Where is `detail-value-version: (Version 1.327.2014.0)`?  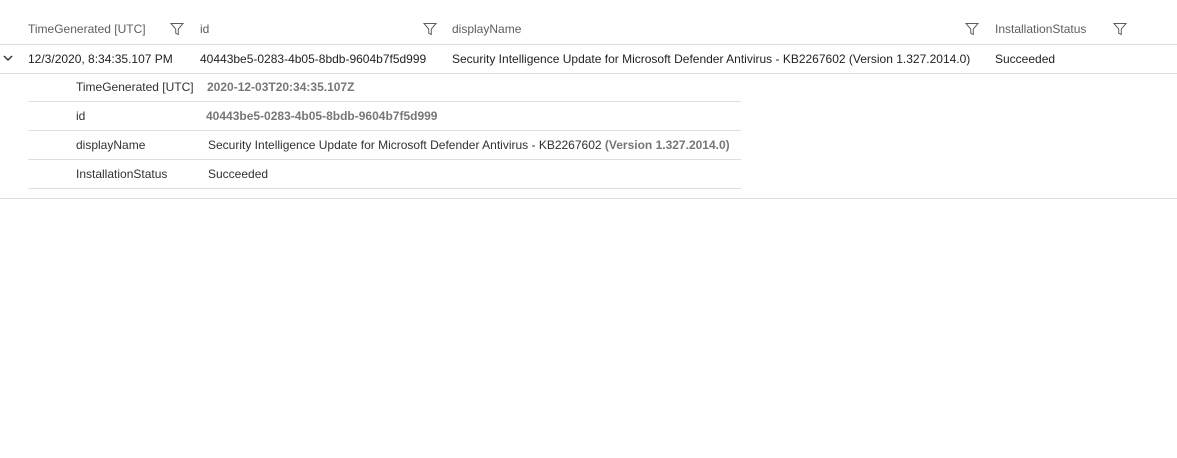 detail-value-version: (Version 1.327.2014.0) is located at coordinates (667, 145).